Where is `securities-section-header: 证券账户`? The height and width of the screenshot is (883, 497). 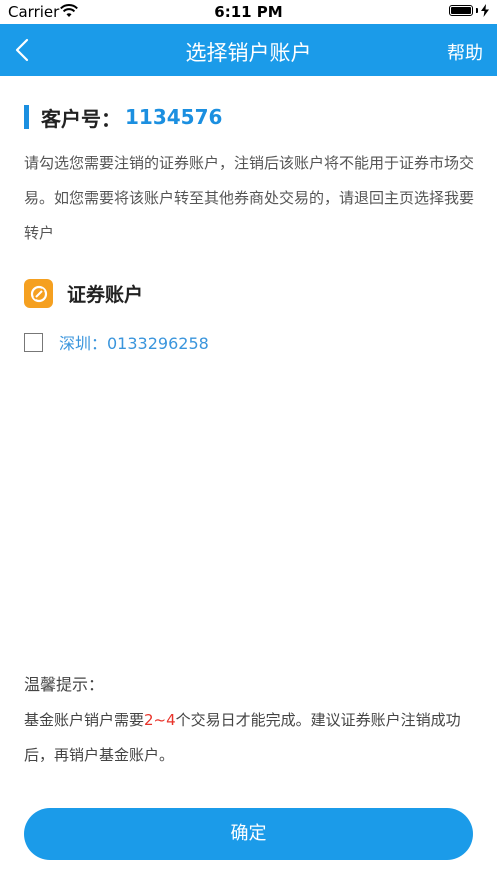 securities-section-header: 证券账户 is located at coordinates (83, 293).